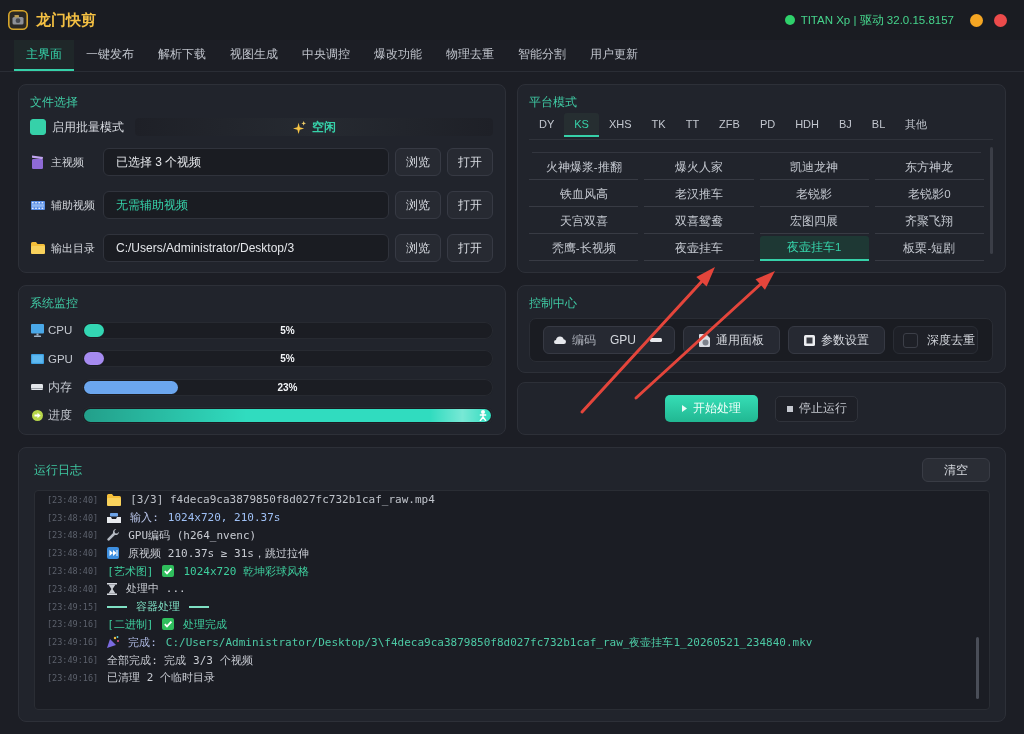 Image resolution: width=1024 pixels, height=734 pixels. What do you see at coordinates (684, 408) in the screenshot?
I see `play-icon` at bounding box center [684, 408].